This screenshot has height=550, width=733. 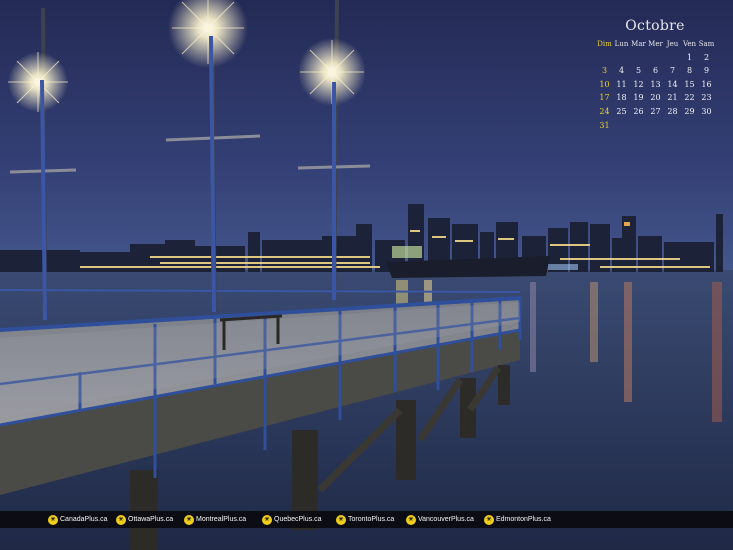 I want to click on footer-site-link-label: TorontoPlus.ca, so click(x=371, y=519).